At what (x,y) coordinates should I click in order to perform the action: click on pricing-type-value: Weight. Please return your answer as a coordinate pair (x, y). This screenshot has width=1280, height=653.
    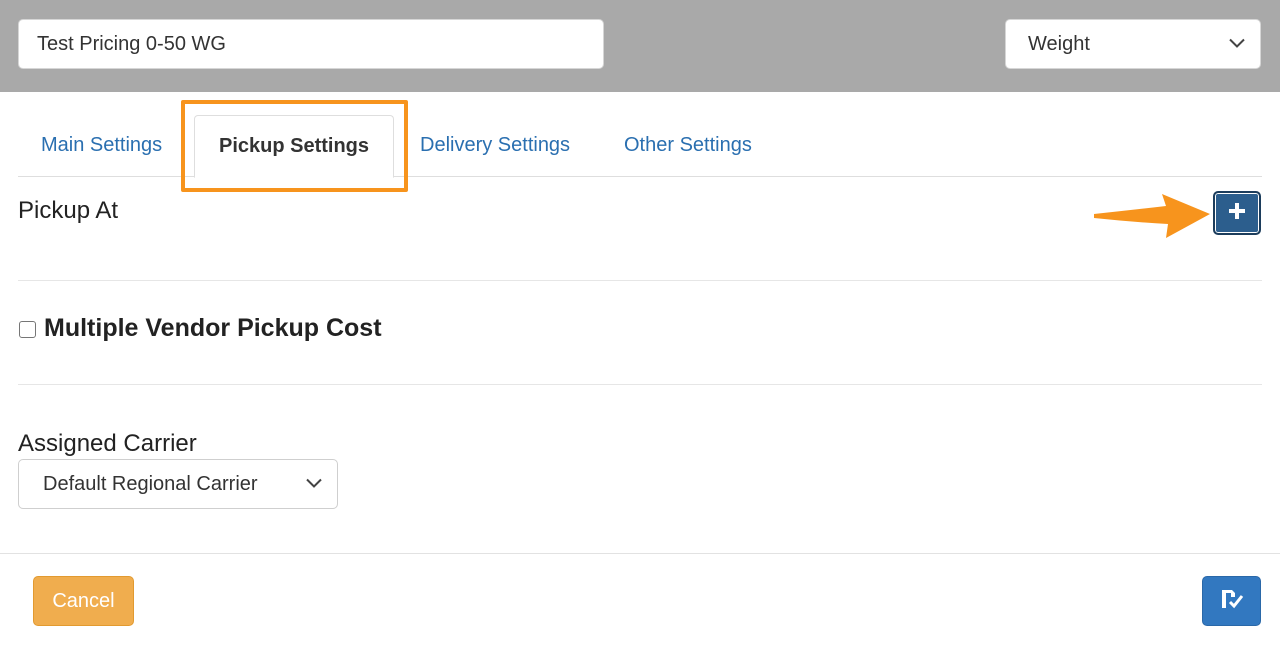
    Looking at the image, I should click on (1059, 43).